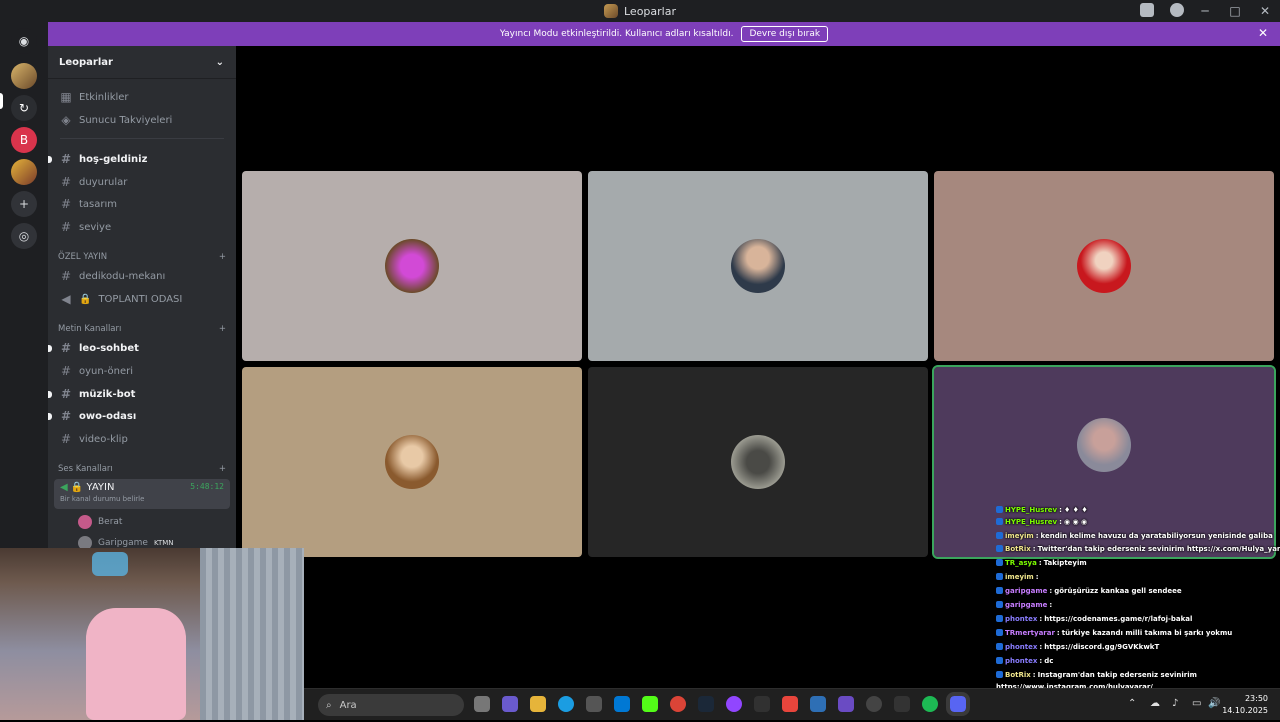  Describe the element at coordinates (1235, 11) in the screenshot. I see `maximize-button: □` at that location.